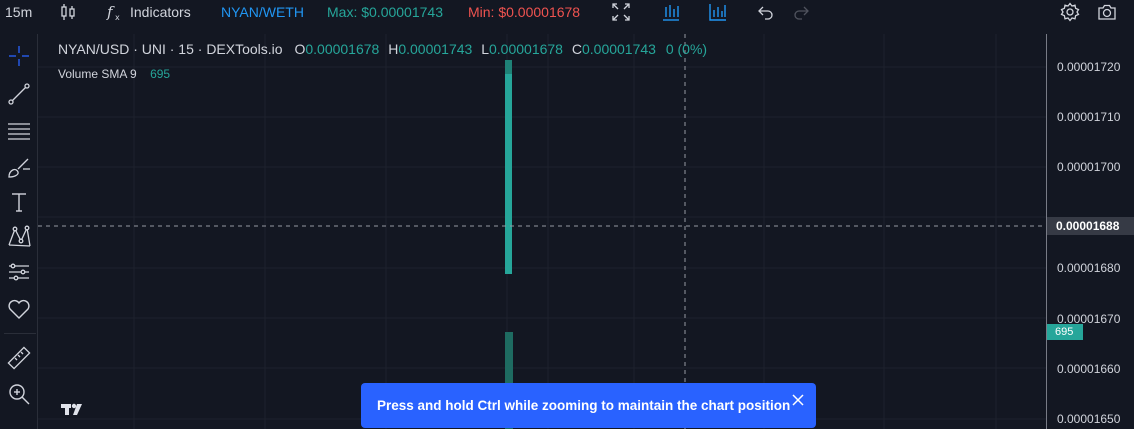 The height and width of the screenshot is (429, 1134). Describe the element at coordinates (1089, 67) in the screenshot. I see `price-tick: 0.00001720` at that location.